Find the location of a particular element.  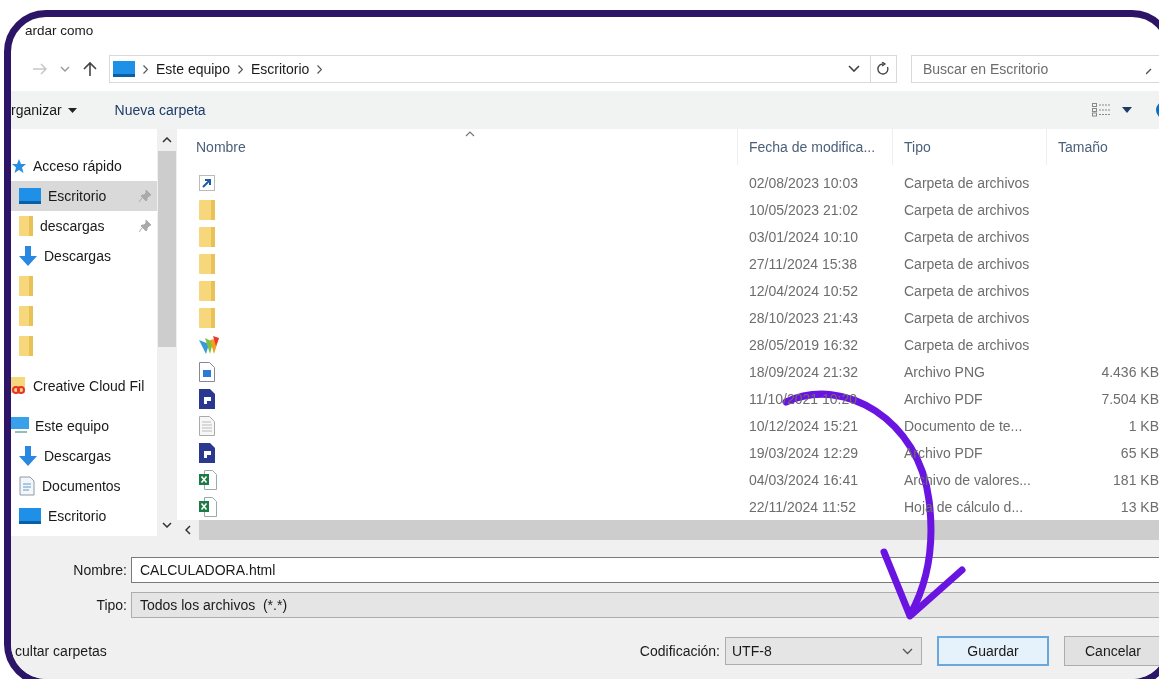

column-header: Tipo is located at coordinates (970, 147).